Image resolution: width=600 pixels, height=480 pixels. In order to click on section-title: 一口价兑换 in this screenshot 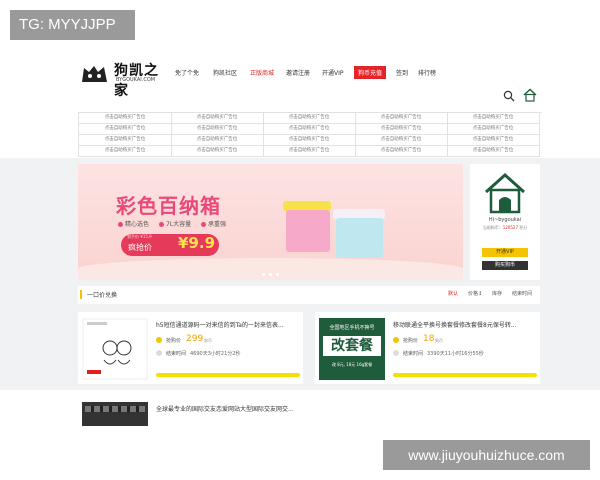, I will do `click(102, 295)`.